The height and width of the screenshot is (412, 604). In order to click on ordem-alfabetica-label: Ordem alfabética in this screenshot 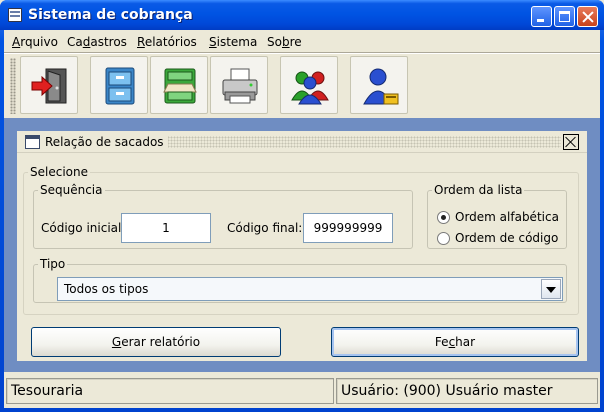, I will do `click(507, 217)`.